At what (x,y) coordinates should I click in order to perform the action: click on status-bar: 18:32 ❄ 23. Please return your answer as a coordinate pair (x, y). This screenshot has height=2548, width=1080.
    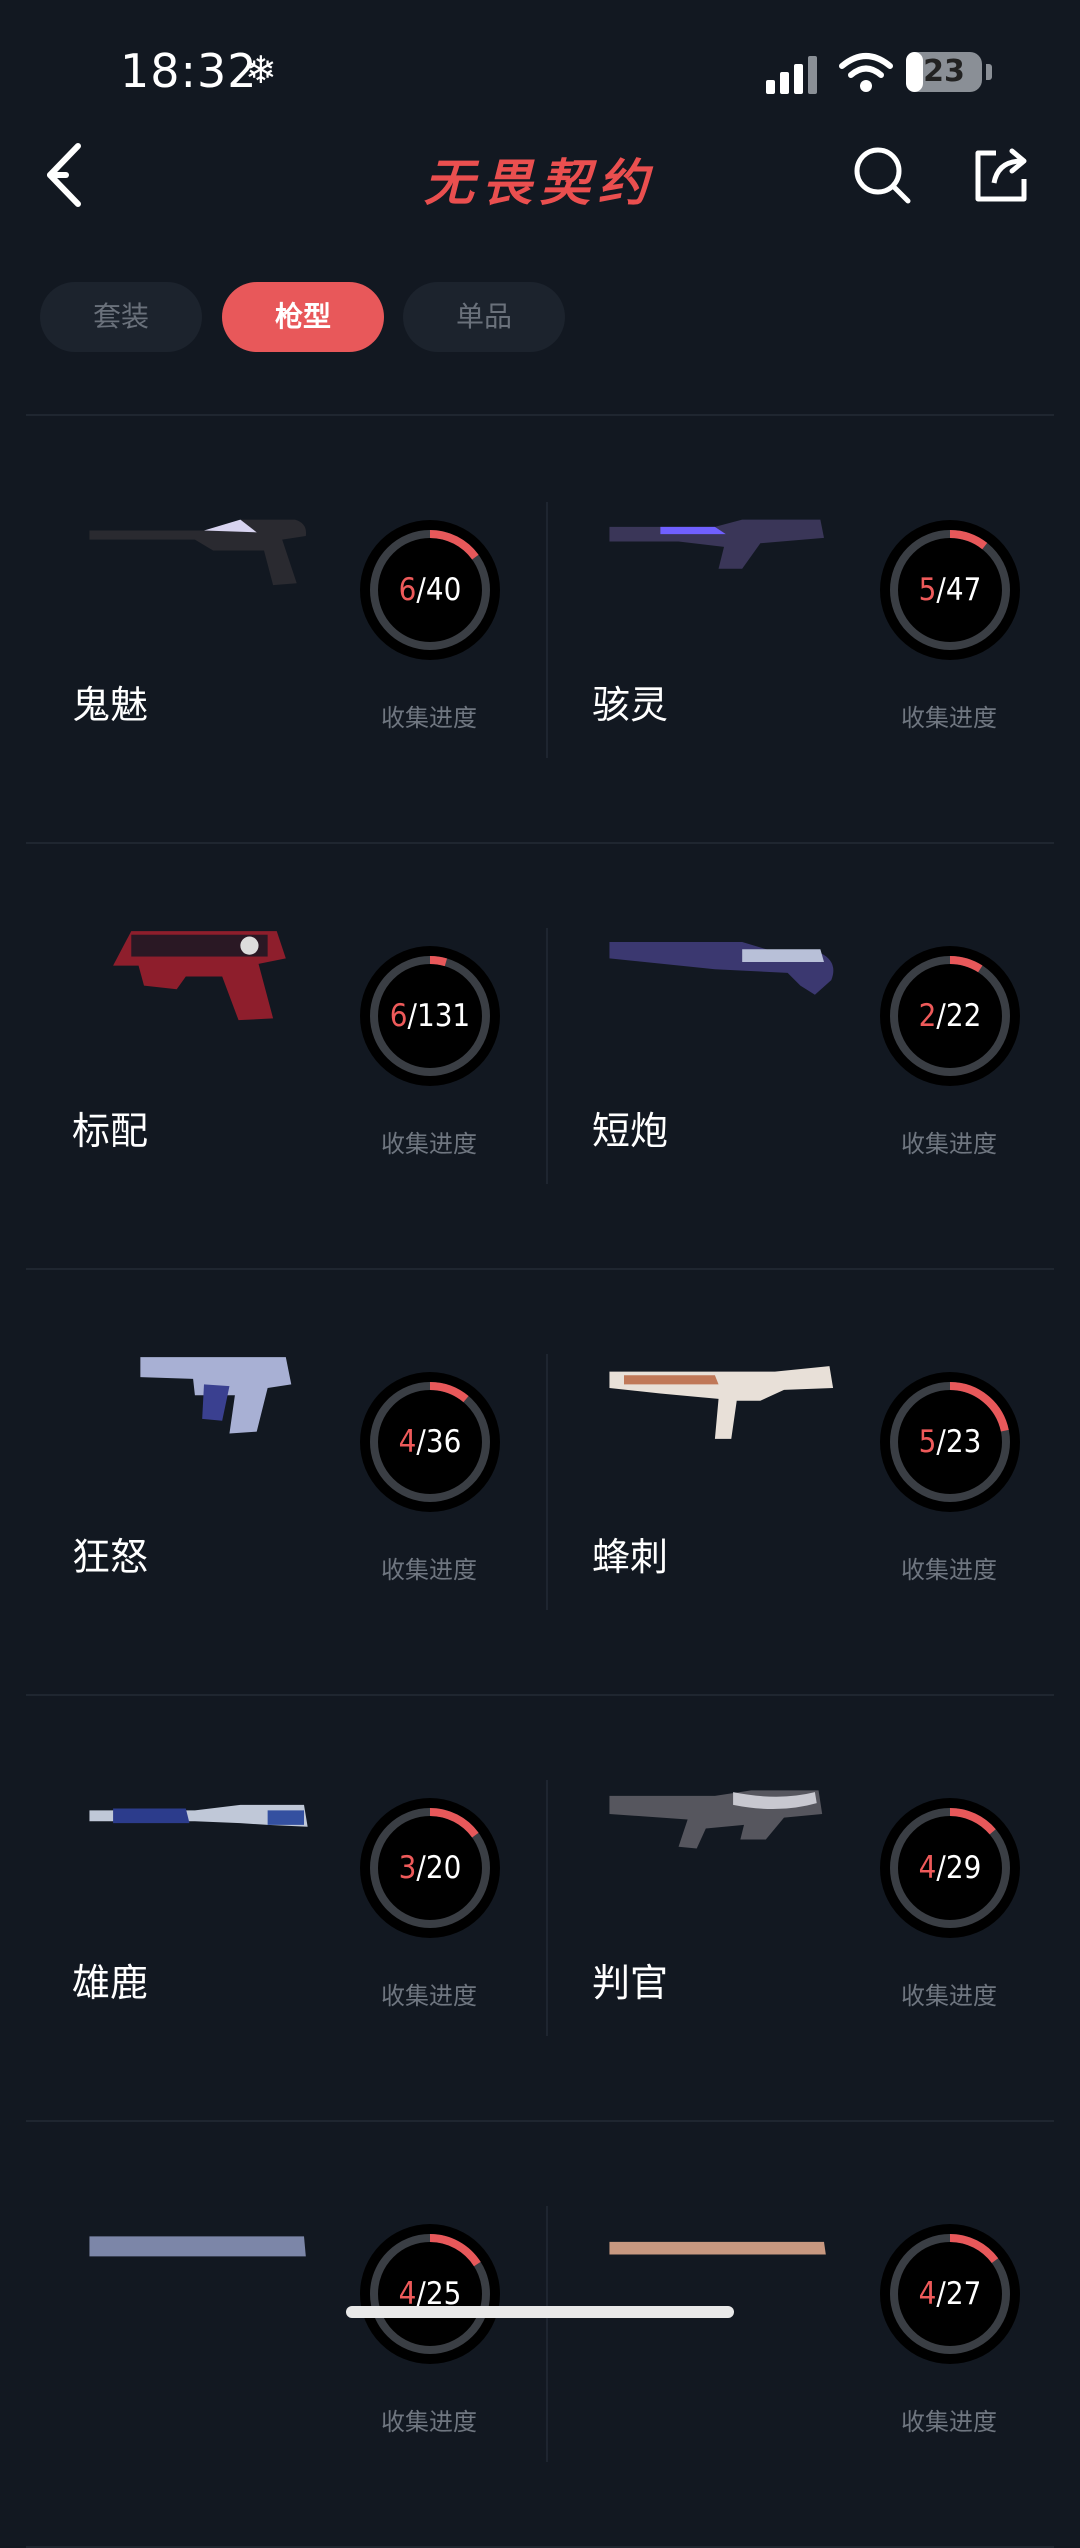
    Looking at the image, I should click on (540, 70).